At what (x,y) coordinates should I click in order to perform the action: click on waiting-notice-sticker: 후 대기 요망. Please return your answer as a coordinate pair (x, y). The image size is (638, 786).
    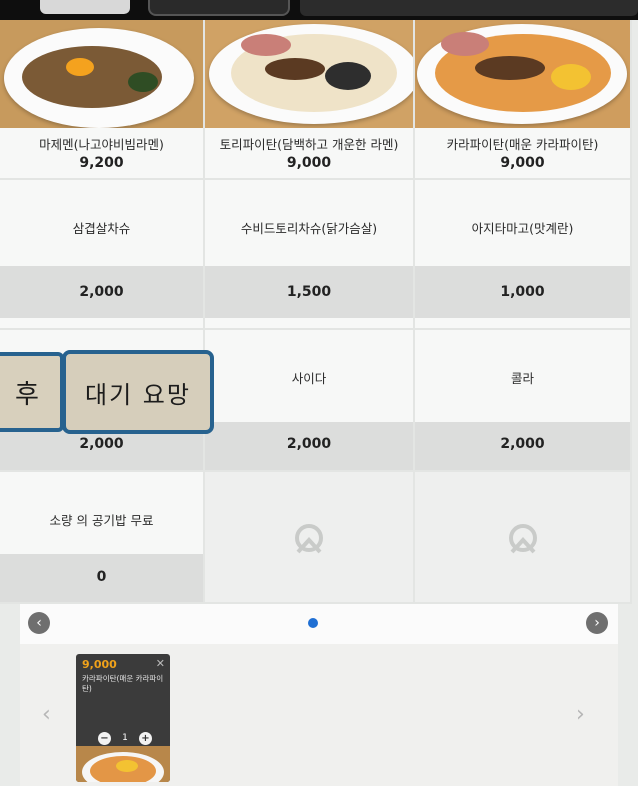
    Looking at the image, I should click on (107, 392).